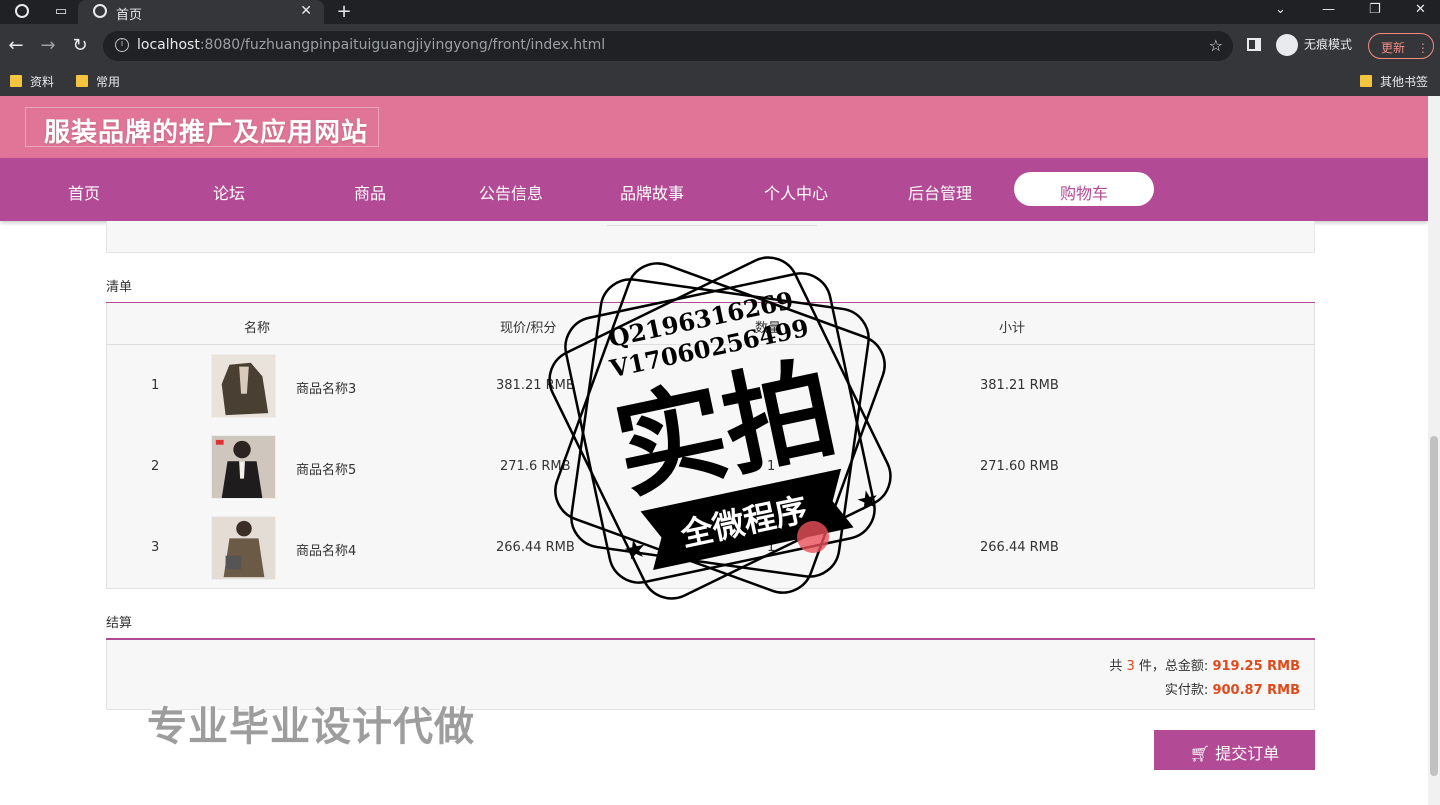 The height and width of the screenshot is (805, 1440). I want to click on browser-tab-strip: ▭ 首页 ✕ + ⌄ — ❐ ✕, so click(720, 12).